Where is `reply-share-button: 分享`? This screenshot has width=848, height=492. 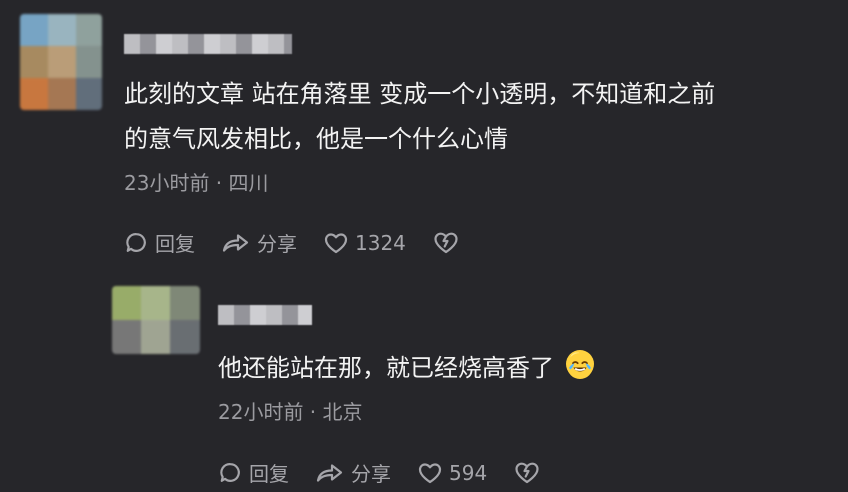 reply-share-button: 分享 is located at coordinates (353, 472).